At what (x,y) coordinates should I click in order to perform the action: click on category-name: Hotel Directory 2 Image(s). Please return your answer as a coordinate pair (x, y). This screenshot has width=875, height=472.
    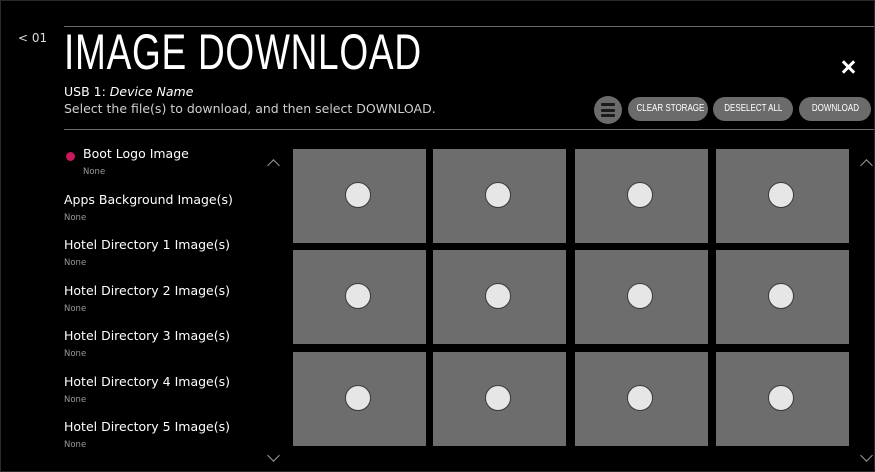
    Looking at the image, I should click on (147, 290).